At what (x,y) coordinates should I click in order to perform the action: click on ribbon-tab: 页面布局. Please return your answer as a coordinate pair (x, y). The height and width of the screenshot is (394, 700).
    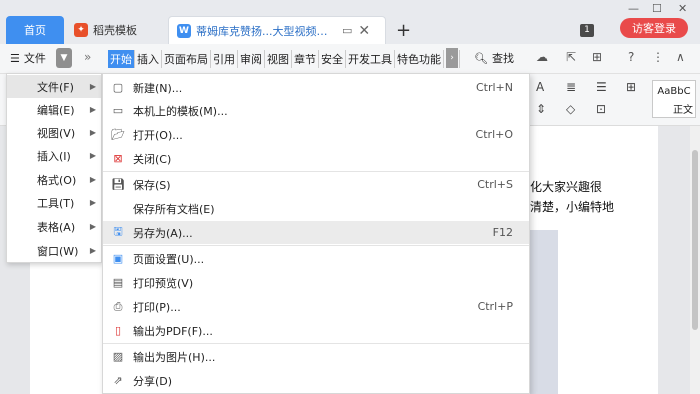
    Looking at the image, I should click on (186, 59).